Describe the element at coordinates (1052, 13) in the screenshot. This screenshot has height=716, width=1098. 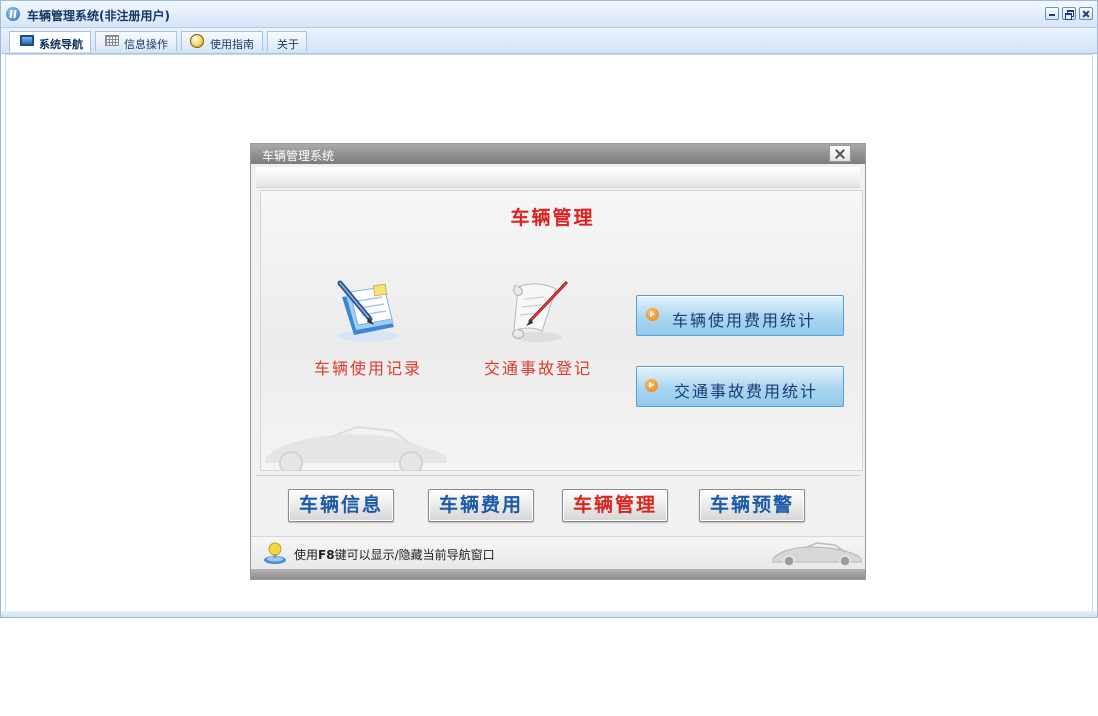
I see `minimize-button` at that location.